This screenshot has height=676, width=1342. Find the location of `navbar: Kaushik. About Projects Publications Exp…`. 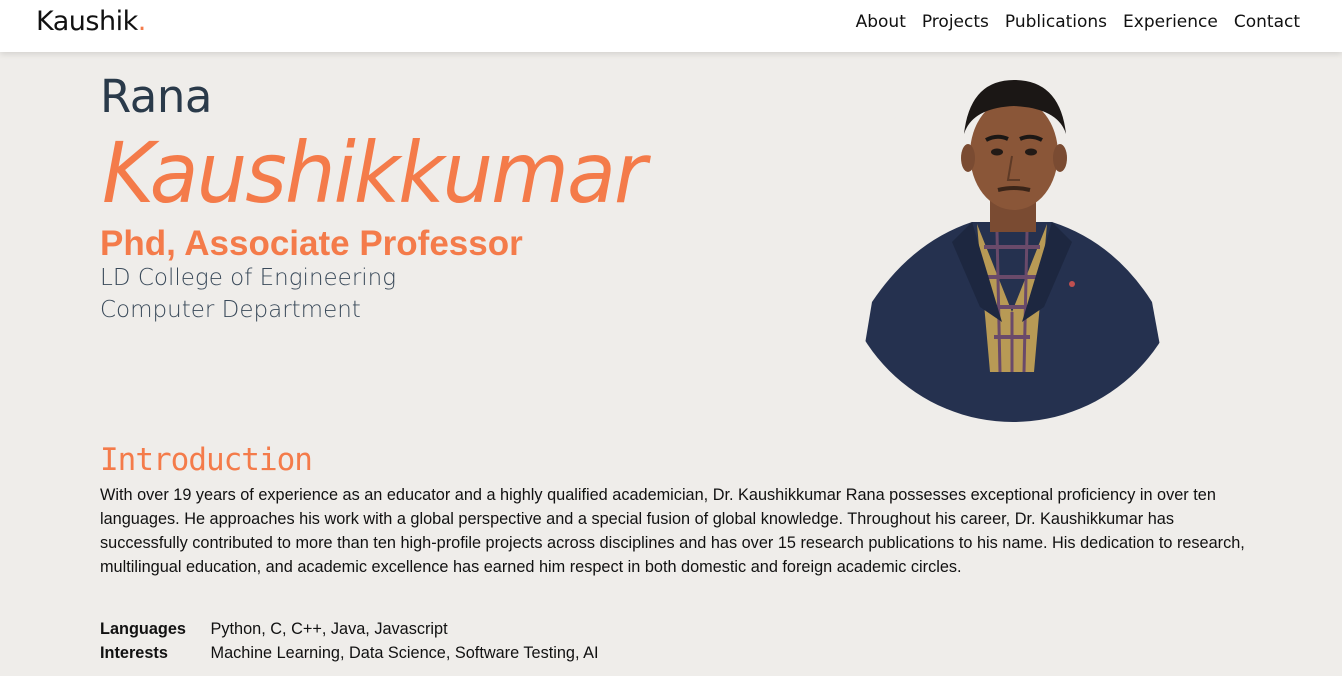

navbar: Kaushik. About Projects Publications Exp… is located at coordinates (671, 26).